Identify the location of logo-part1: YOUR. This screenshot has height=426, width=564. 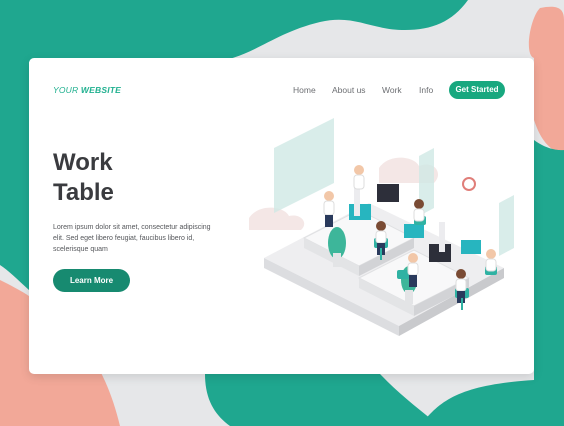
(67, 90).